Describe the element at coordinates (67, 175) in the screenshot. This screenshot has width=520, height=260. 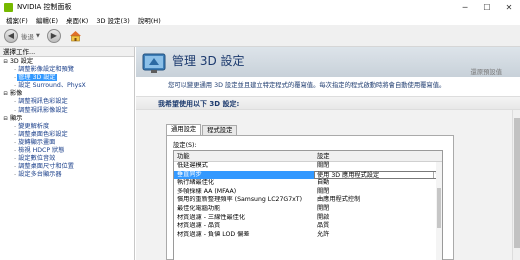
I see `tree-item: - 設定多台顯示器` at that location.